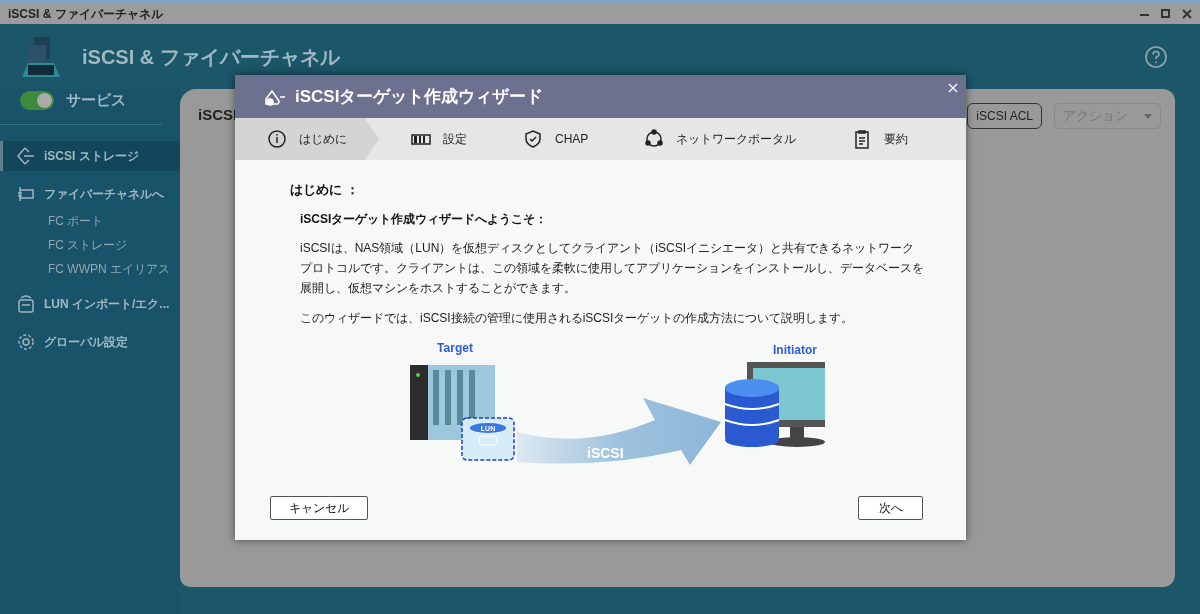 The height and width of the screenshot is (614, 1200). I want to click on wizard-step: 設定, so click(435, 139).